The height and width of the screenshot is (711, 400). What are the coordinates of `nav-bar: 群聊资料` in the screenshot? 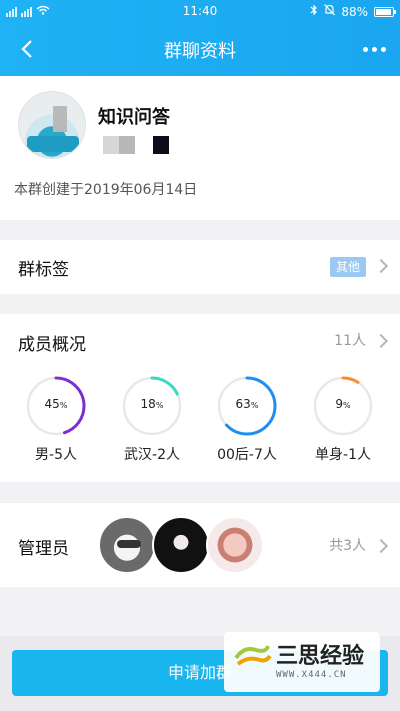 It's located at (200, 49).